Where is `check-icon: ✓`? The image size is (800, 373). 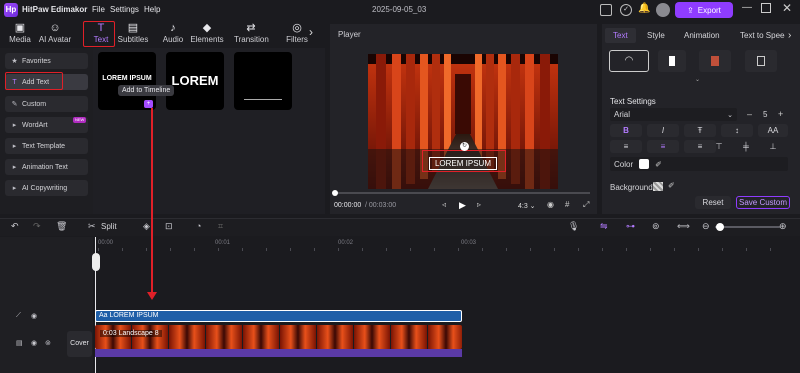
check-icon: ✓ is located at coordinates (626, 10).